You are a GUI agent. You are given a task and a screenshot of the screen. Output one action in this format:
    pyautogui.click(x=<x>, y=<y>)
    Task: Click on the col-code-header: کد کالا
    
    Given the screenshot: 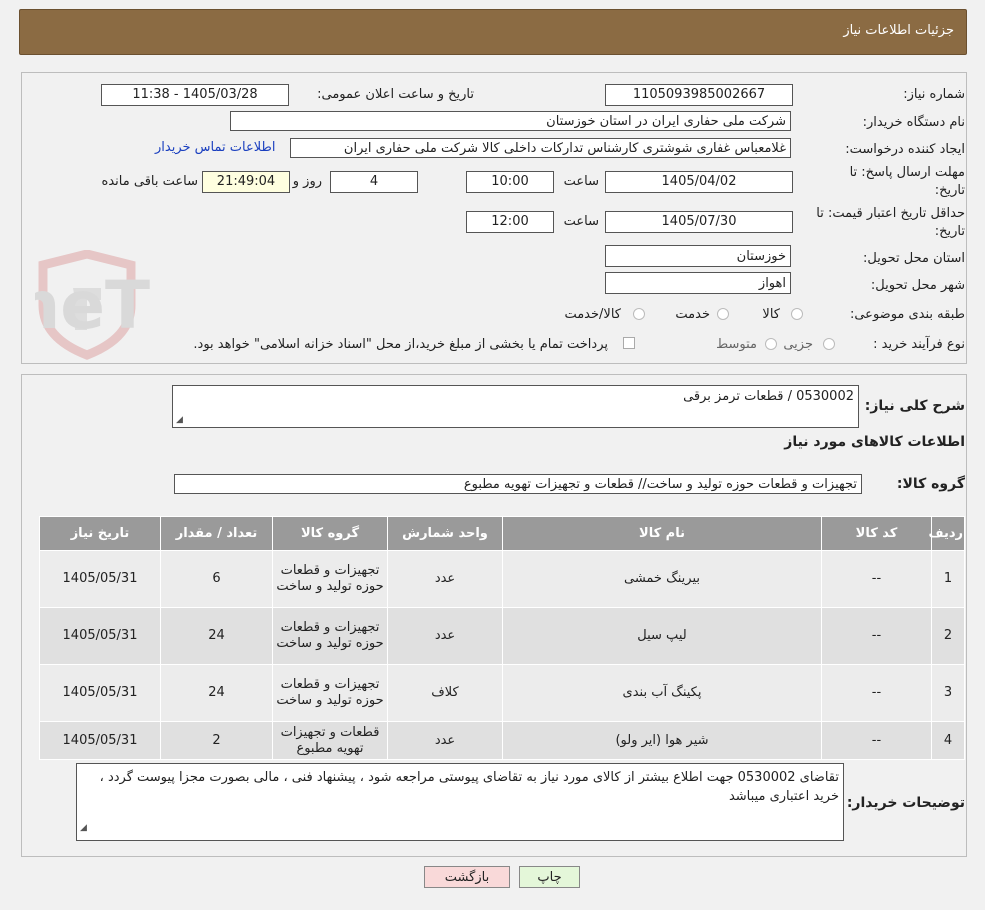 What is the action you would take?
    pyautogui.click(x=876, y=533)
    